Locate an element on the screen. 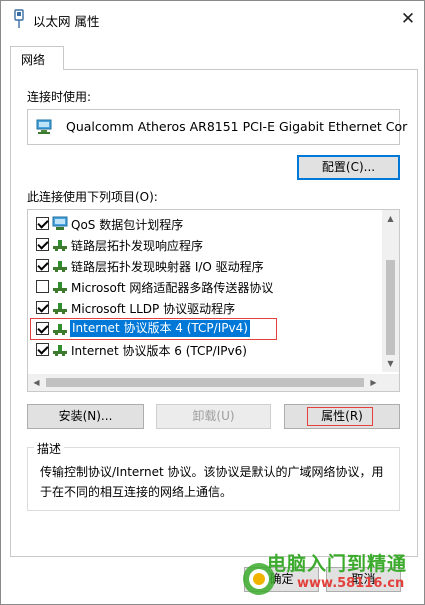 This screenshot has width=425, height=605. list-item: Microsoft 网络适配器多路传送器协议 is located at coordinates (205, 286).